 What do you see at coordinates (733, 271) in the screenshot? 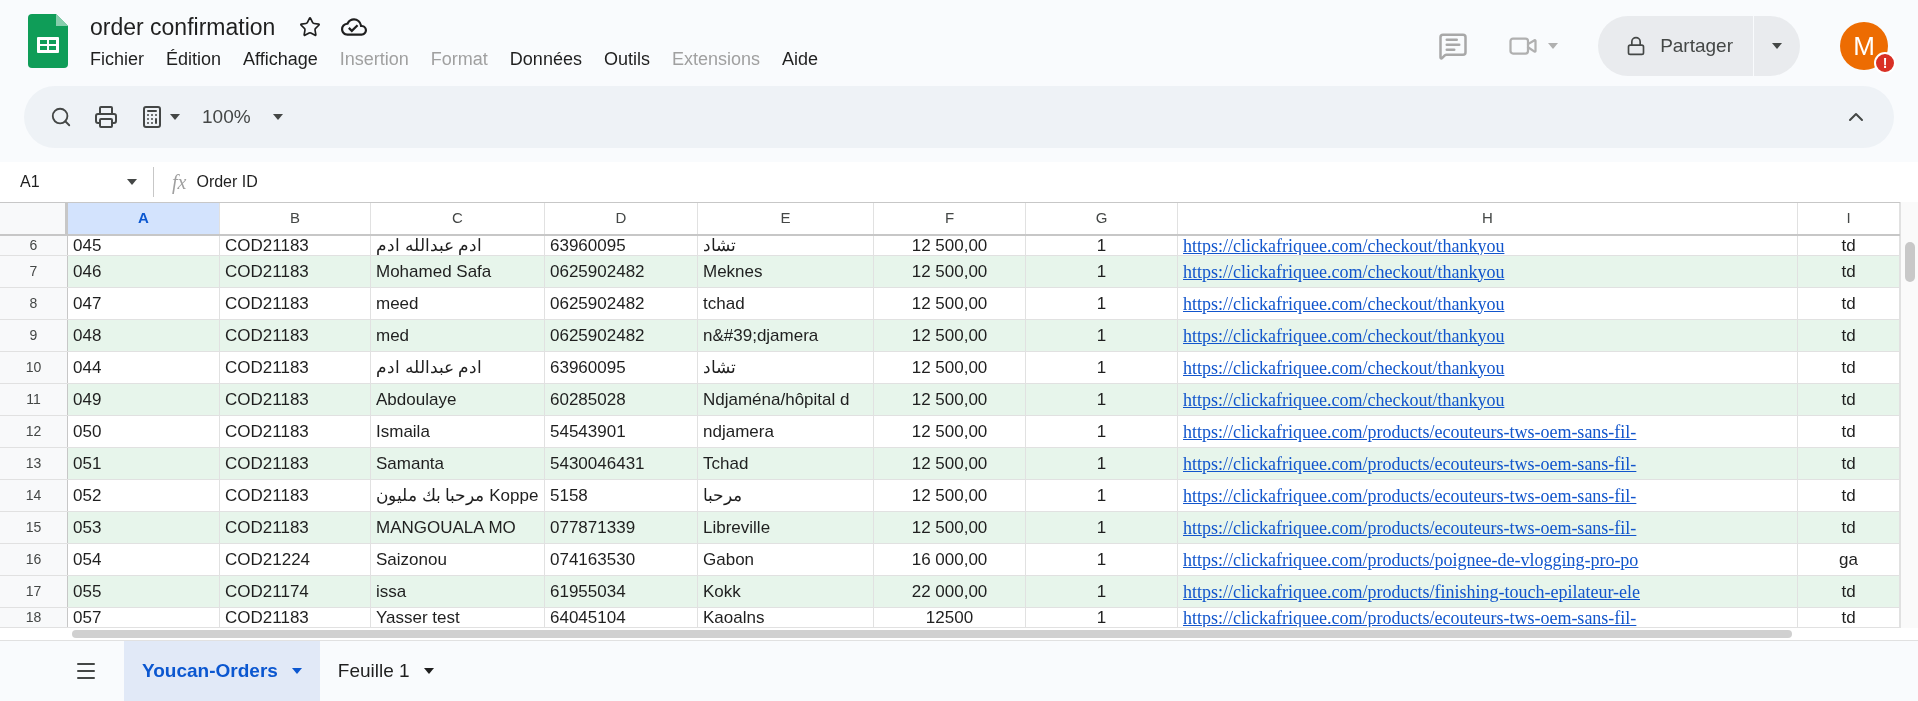
I see `table-cell: Meknes` at bounding box center [733, 271].